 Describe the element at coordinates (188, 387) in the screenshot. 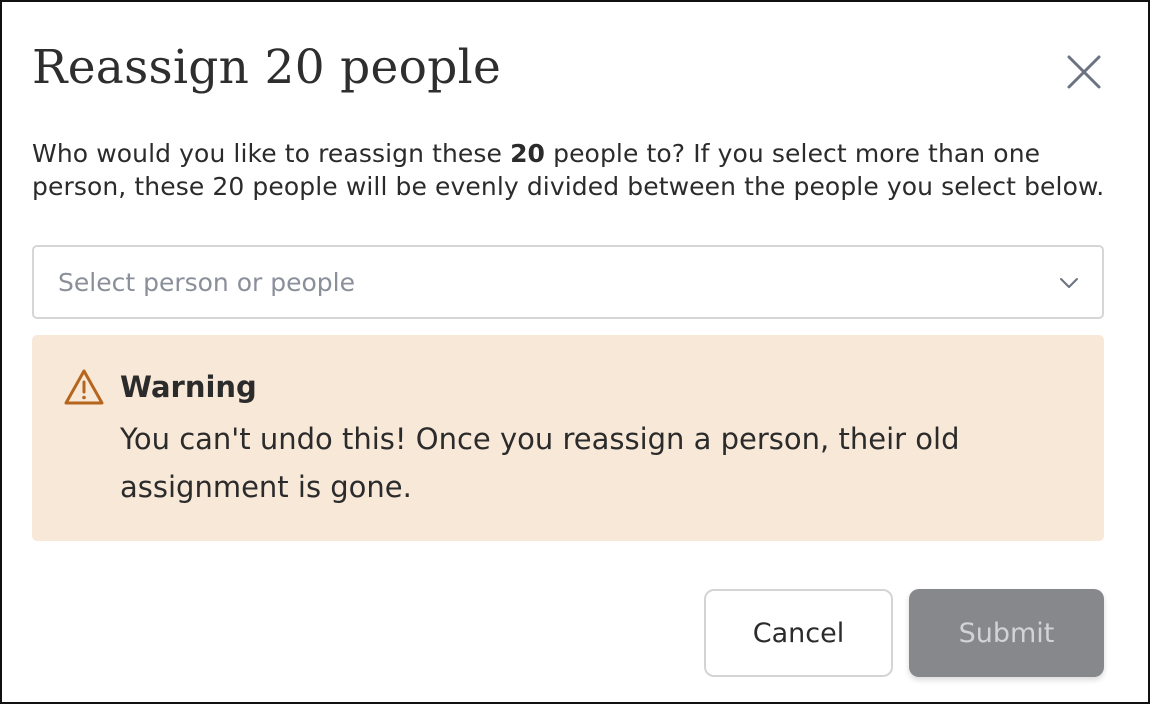

I see `warning-title: Warning` at that location.